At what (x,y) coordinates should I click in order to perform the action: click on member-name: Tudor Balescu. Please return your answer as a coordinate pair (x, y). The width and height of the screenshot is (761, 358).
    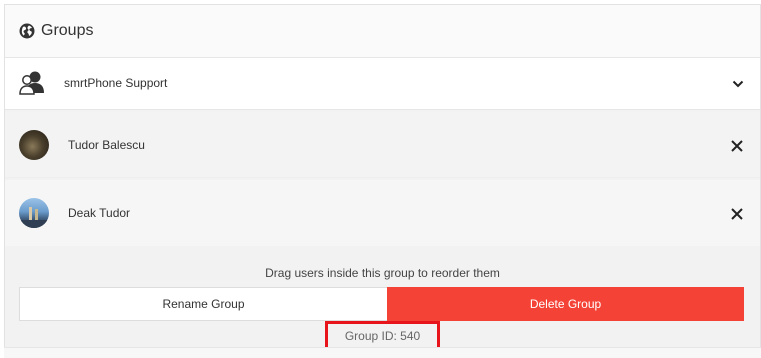
    Looking at the image, I should click on (106, 145).